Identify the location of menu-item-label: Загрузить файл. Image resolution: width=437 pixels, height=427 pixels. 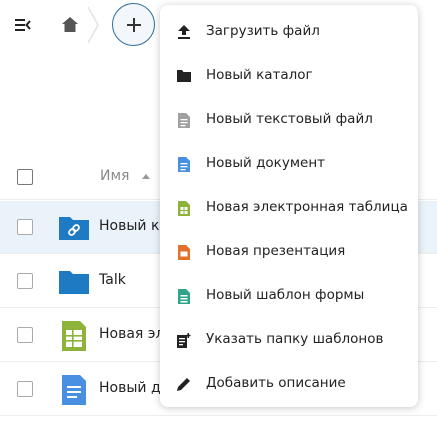
(263, 31).